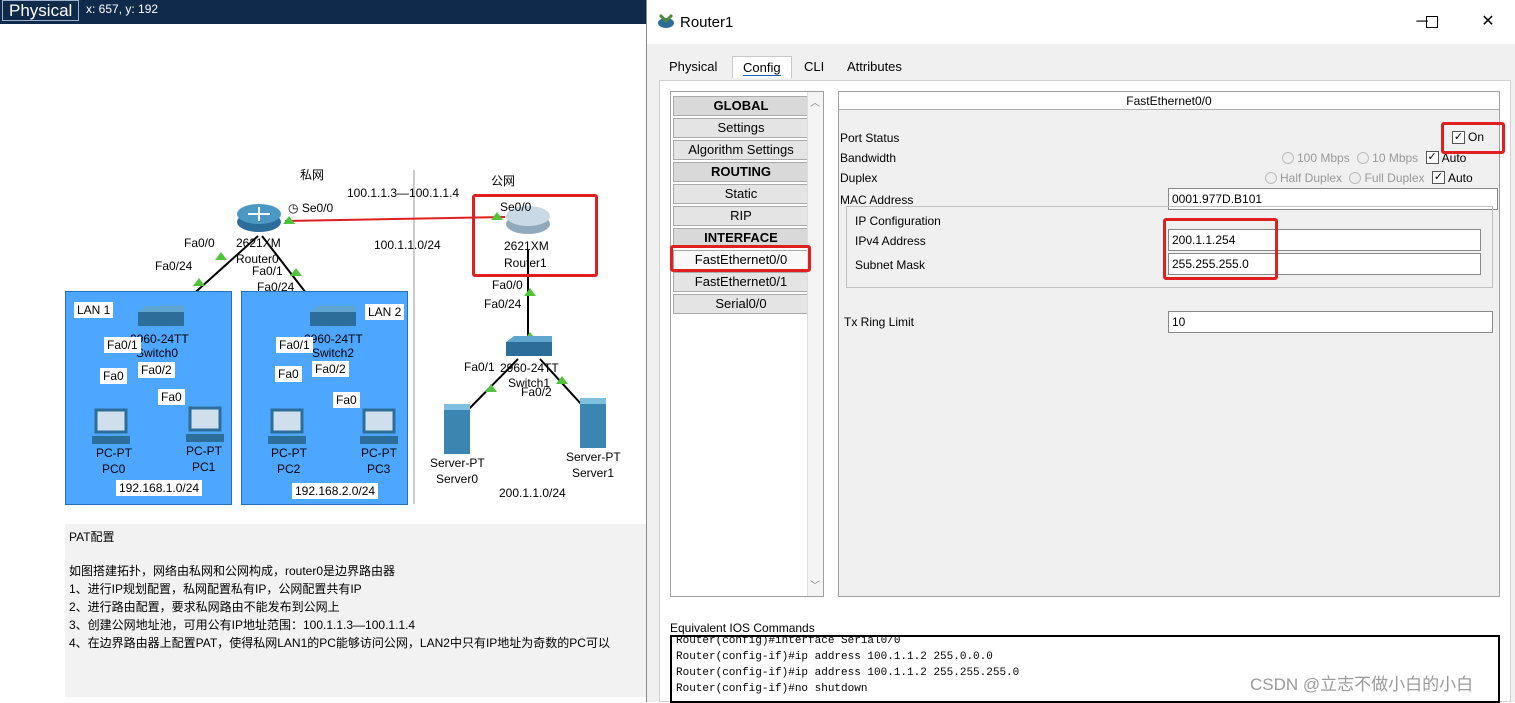 The width and height of the screenshot is (1515, 703). What do you see at coordinates (114, 453) in the screenshot?
I see `pc0-type: PC-PT` at bounding box center [114, 453].